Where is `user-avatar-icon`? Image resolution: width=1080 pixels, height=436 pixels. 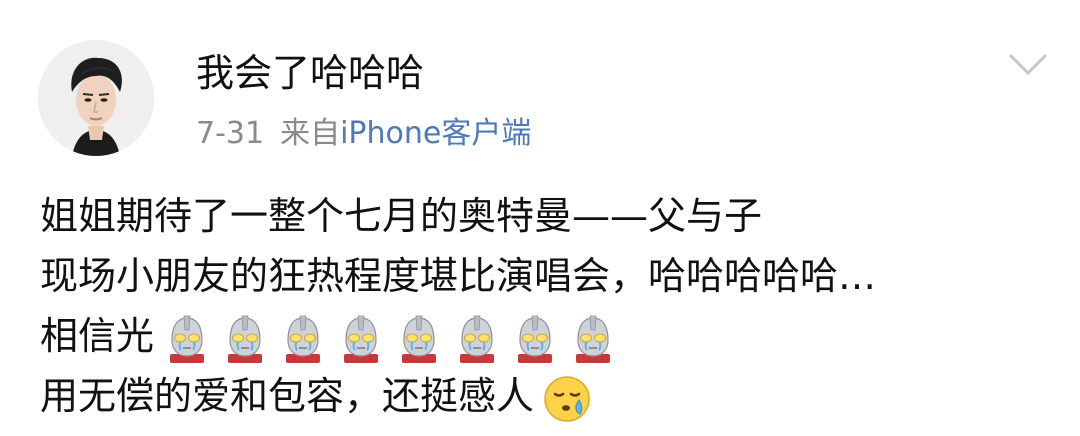
user-avatar-icon is located at coordinates (96, 98).